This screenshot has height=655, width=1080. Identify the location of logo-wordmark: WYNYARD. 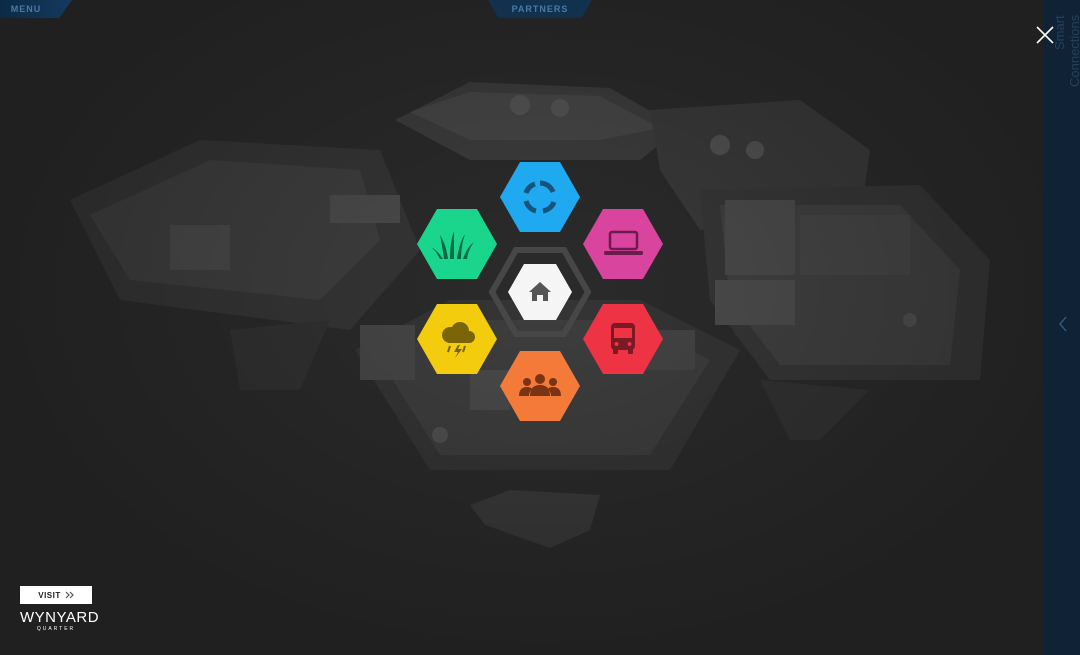
(60, 617).